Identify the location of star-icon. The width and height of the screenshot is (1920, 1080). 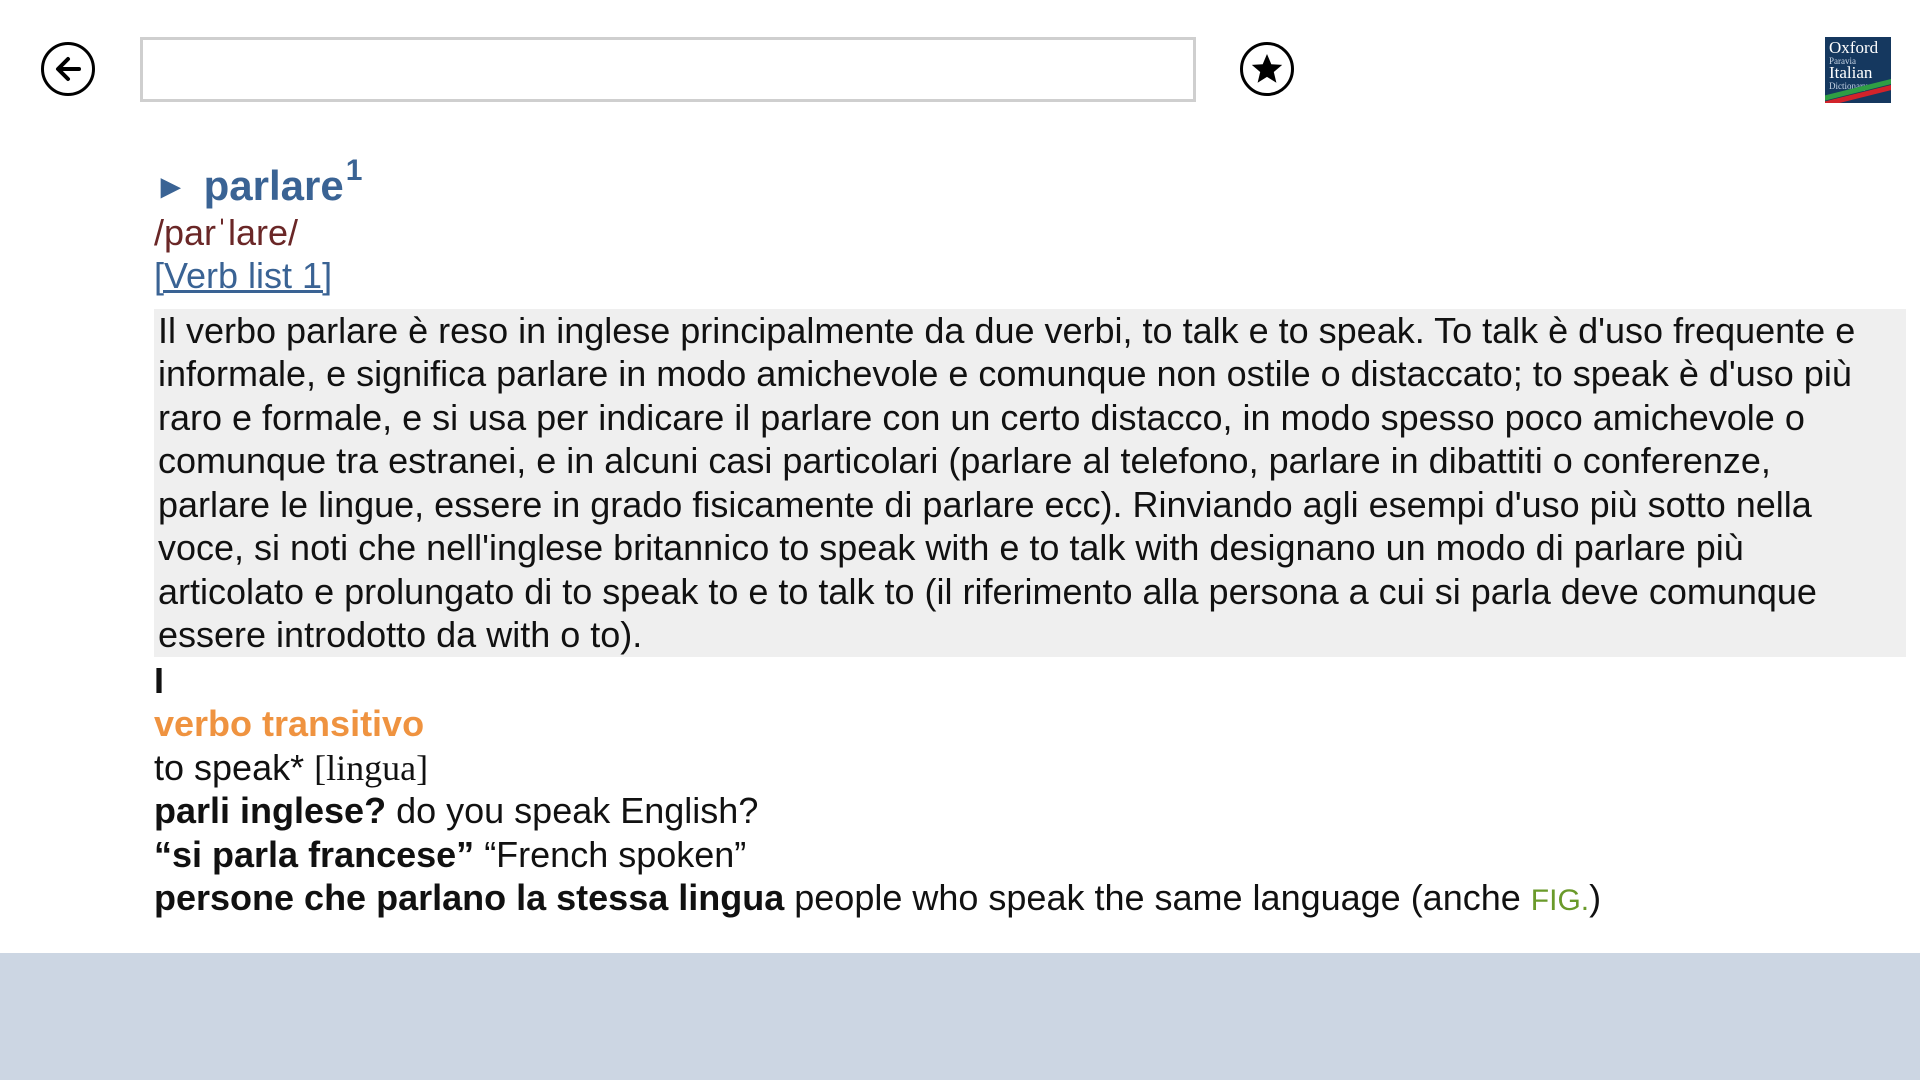
(1267, 69).